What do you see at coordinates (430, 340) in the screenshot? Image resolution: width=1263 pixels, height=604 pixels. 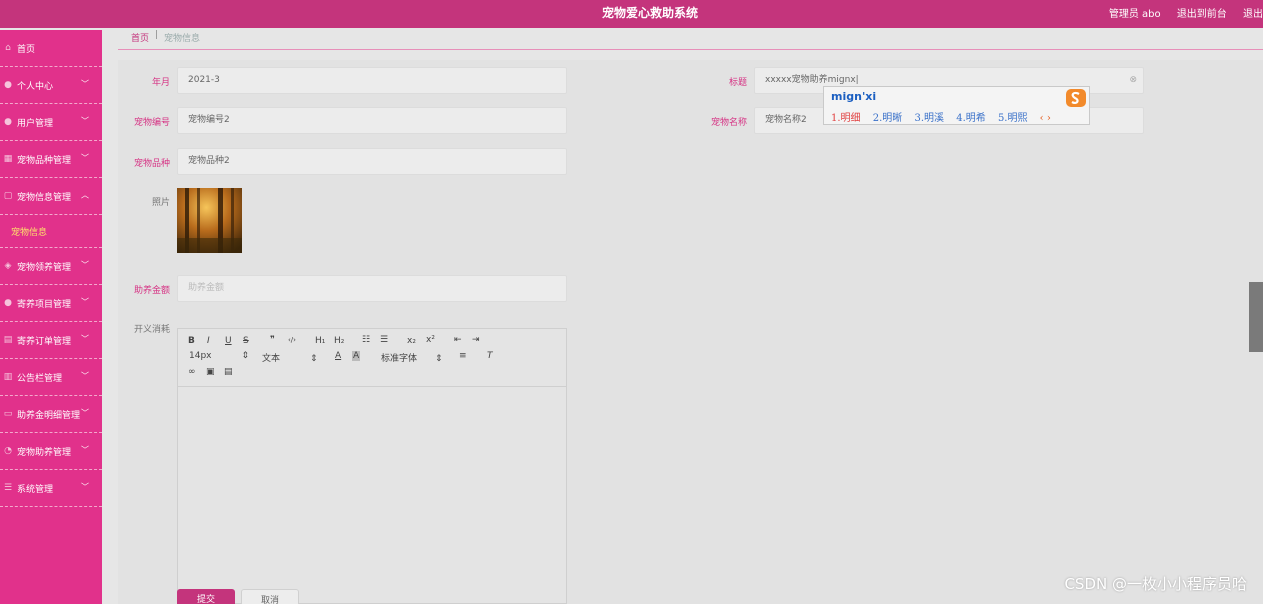 I see `superscript-button: x²` at bounding box center [430, 340].